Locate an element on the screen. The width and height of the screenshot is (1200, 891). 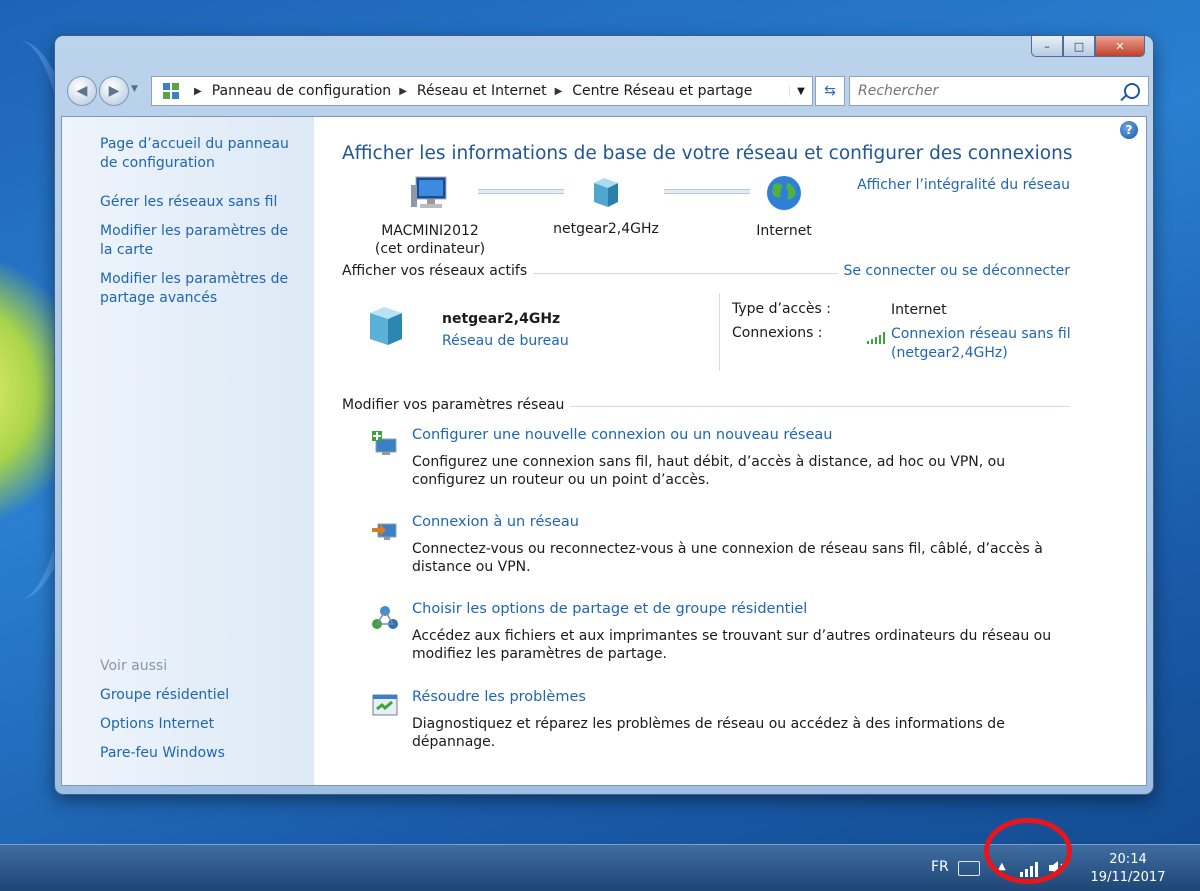
maximize-button: □ is located at coordinates (1079, 46).